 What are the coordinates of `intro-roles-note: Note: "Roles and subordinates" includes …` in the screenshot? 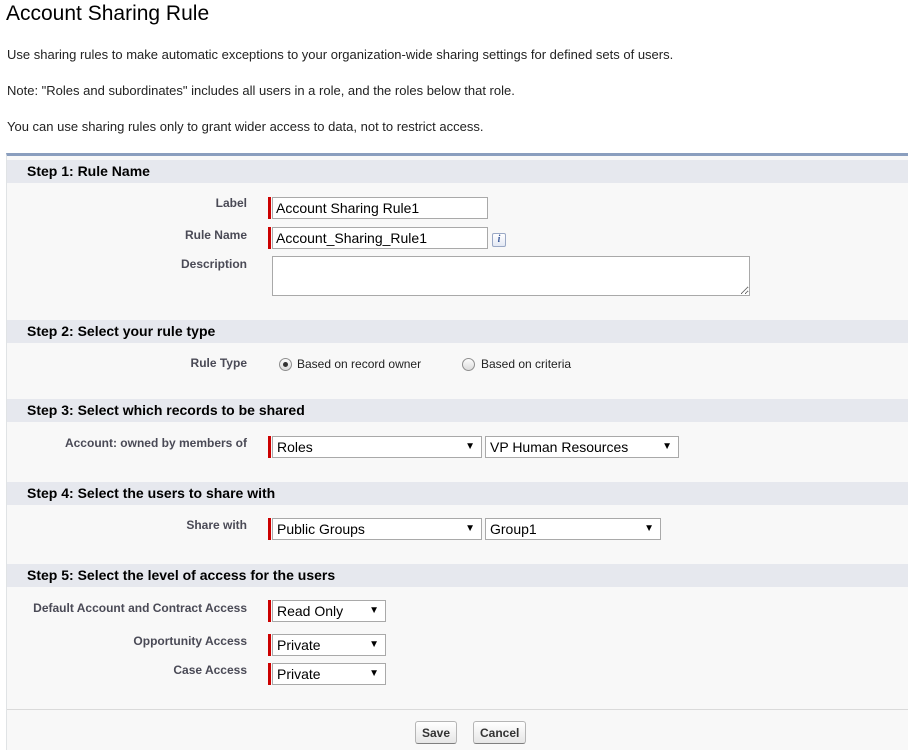 It's located at (261, 90).